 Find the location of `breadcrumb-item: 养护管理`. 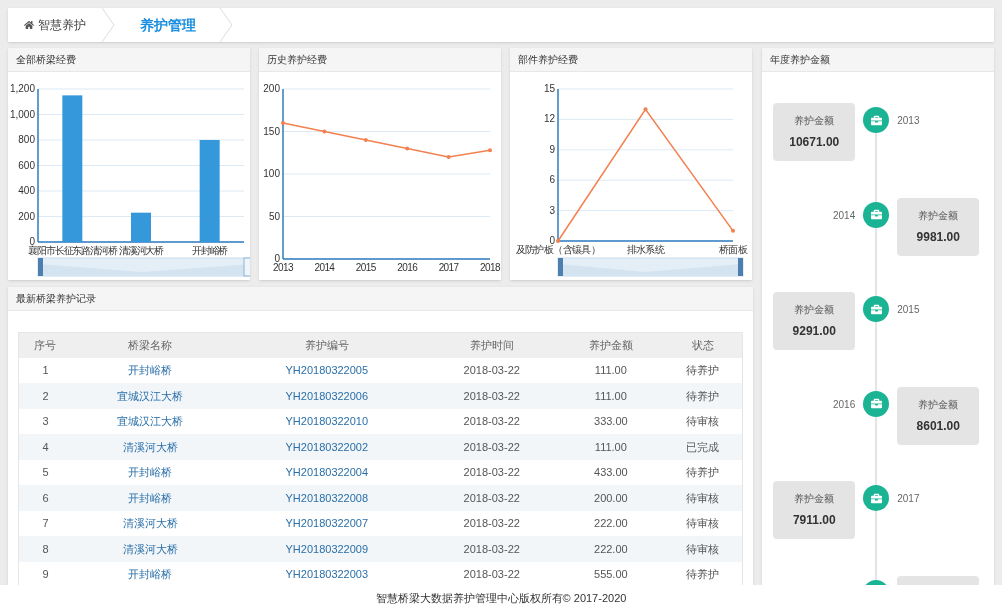

breadcrumb-item: 养护管理 is located at coordinates (168, 25).